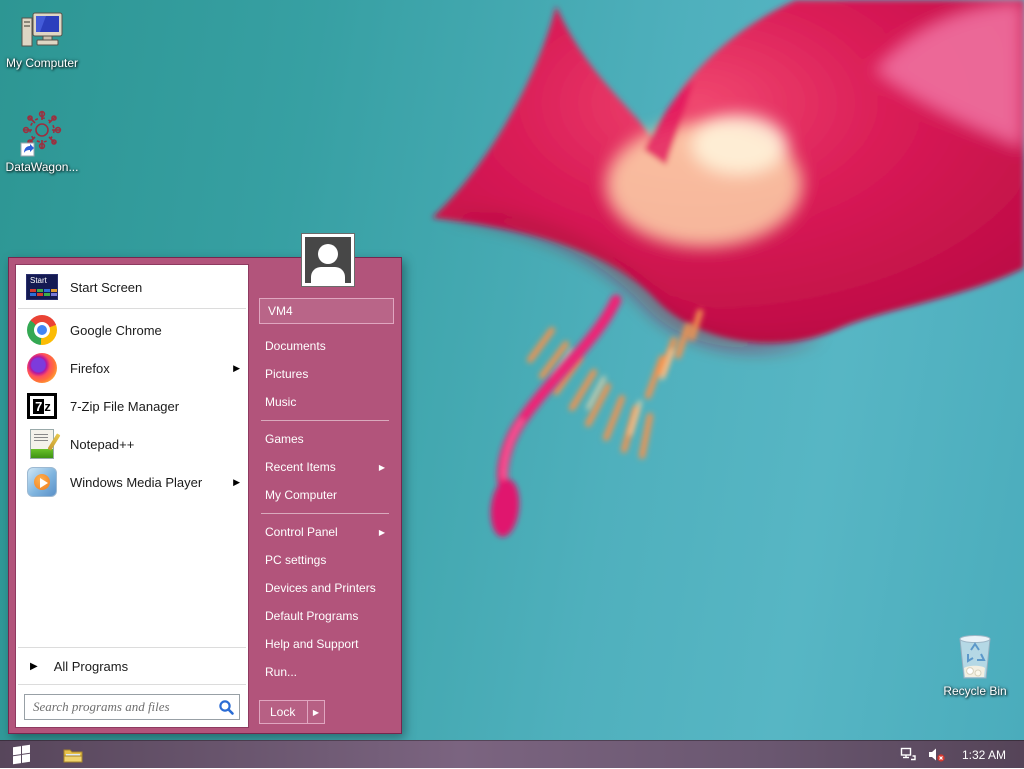 The height and width of the screenshot is (769, 1024). I want to click on recycle-bin-icon, so click(975, 657).